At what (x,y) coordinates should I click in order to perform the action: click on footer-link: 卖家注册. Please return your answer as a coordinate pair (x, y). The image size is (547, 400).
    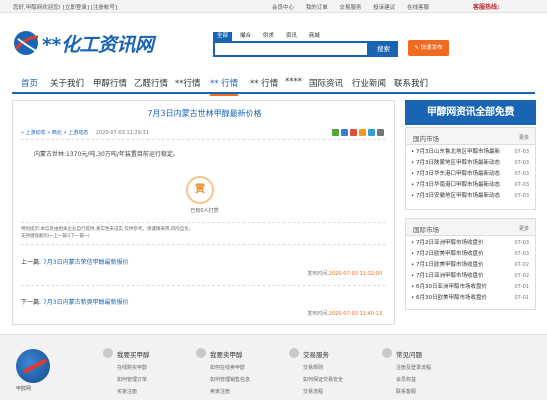
    Looking at the image, I should click on (236, 391).